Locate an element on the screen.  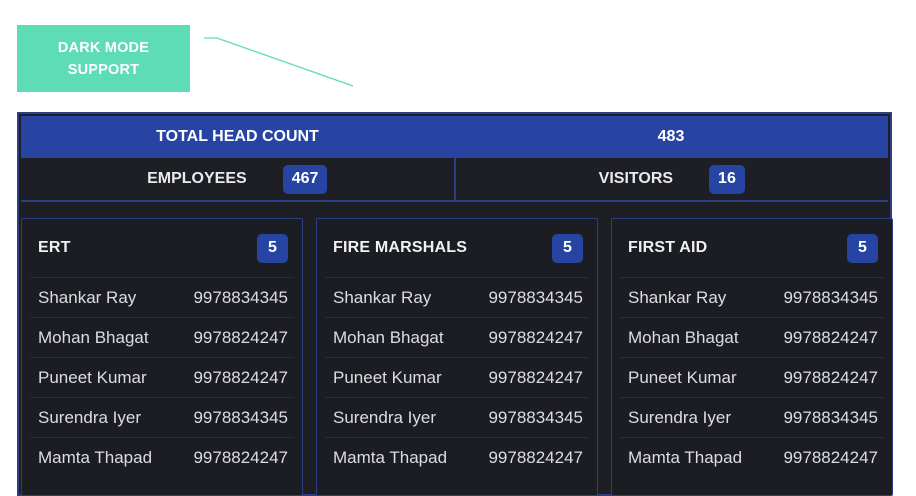
group-card-header: FIRE MARSHALS 5 is located at coordinates (457, 248).